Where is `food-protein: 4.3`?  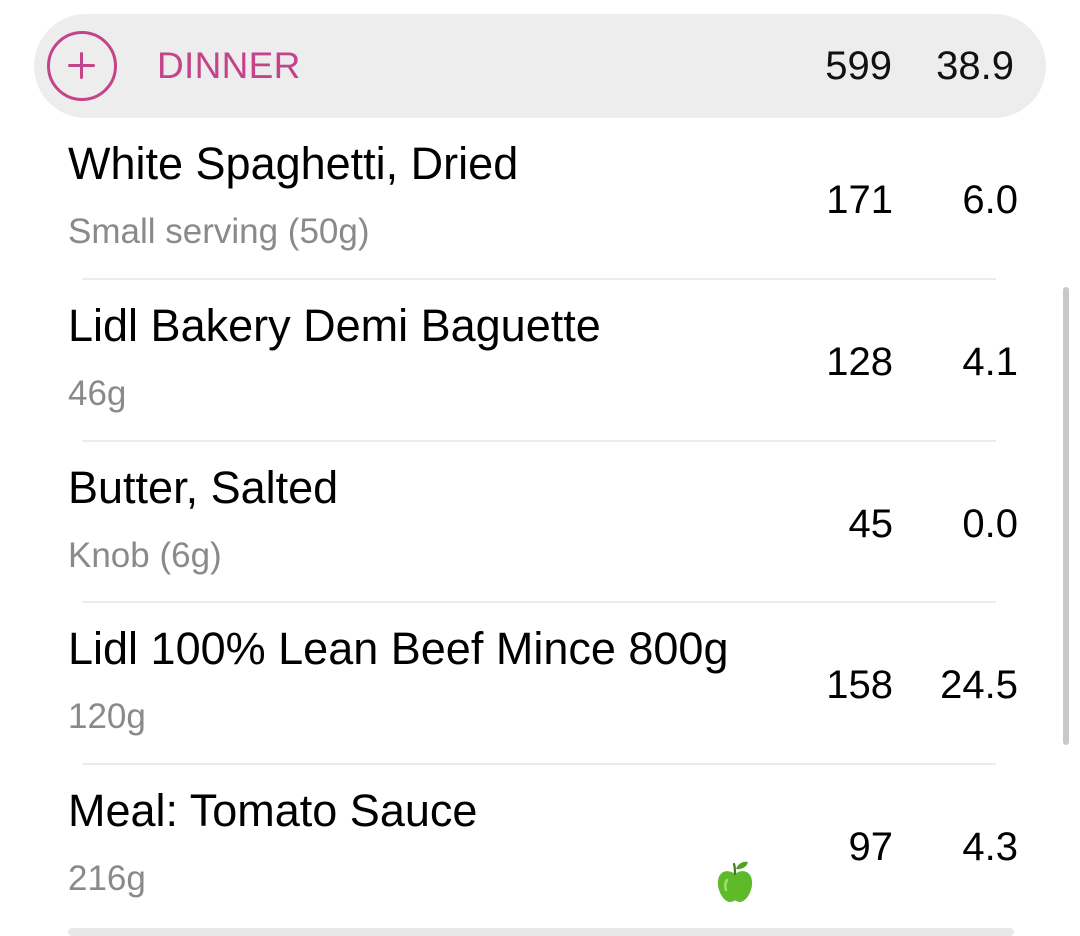
food-protein: 4.3 is located at coordinates (990, 847).